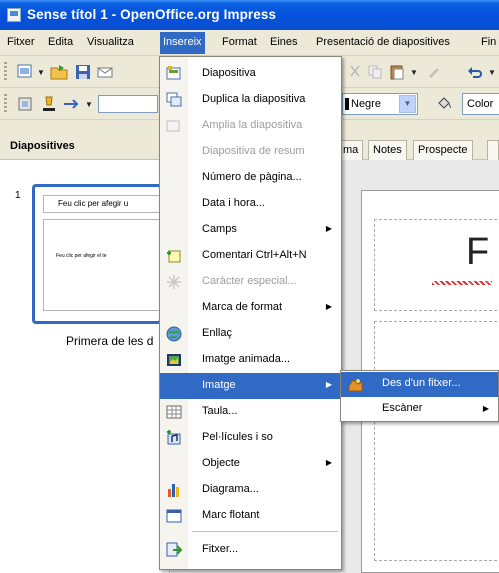 The width and height of the screenshot is (499, 573). I want to click on menu-item-diapositiva: Diapositiva, so click(250, 74).